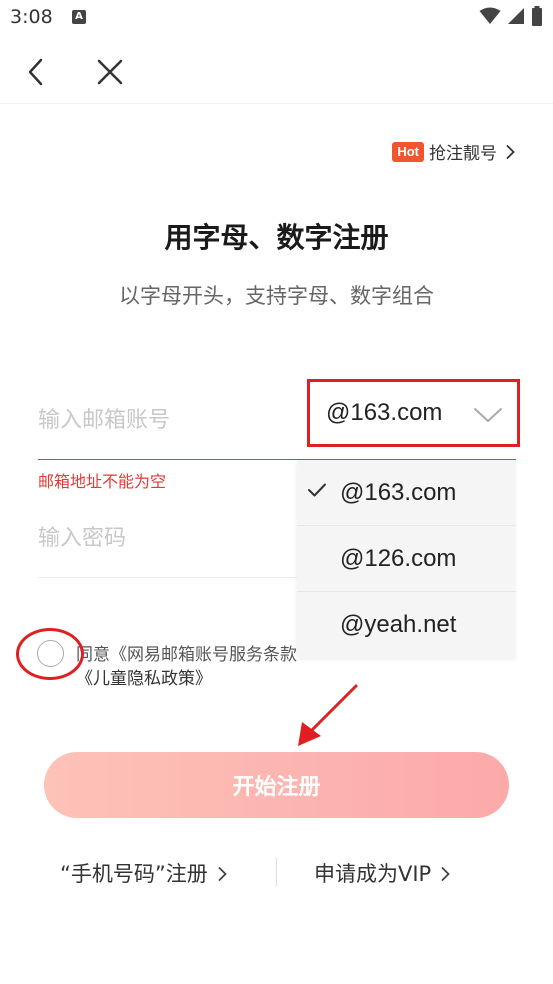  I want to click on domain-option: @126.com, so click(406, 559).